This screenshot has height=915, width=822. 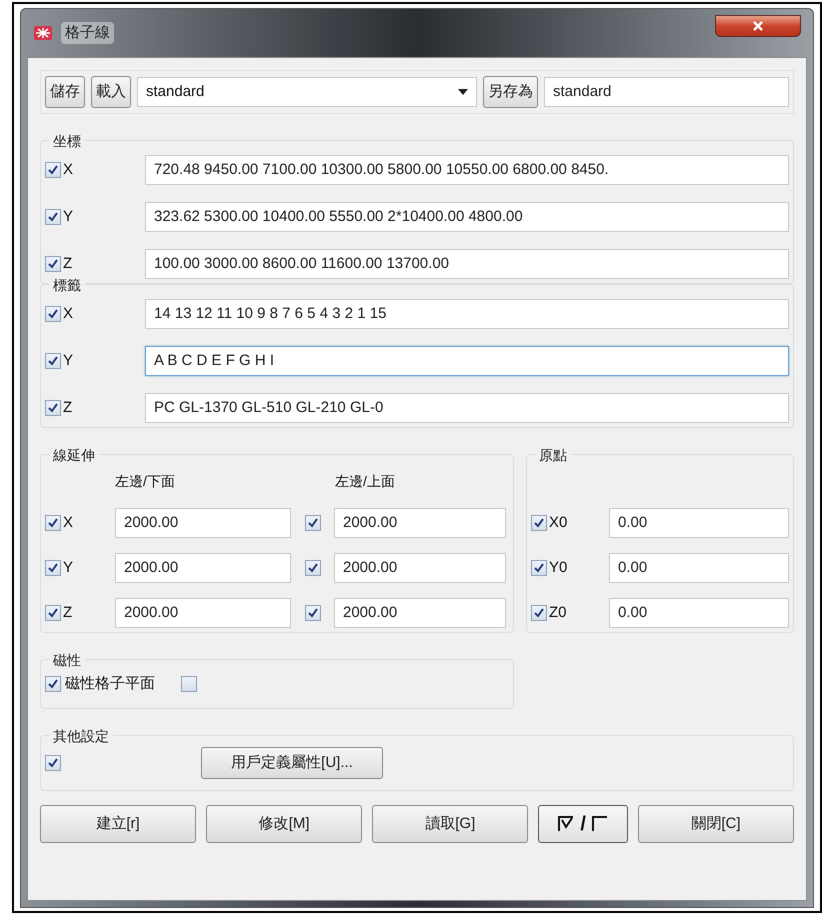 I want to click on text-field: 323.62 5300.00 10400.00 5550.00 2*10400.00 4800.00, so click(x=467, y=217).